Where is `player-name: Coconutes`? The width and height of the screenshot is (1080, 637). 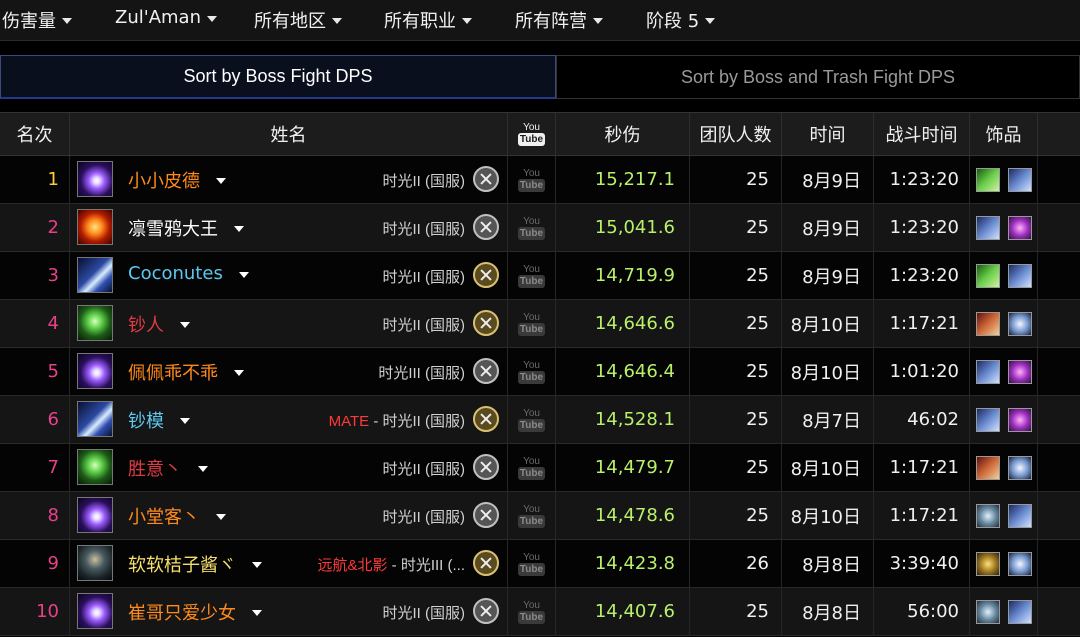 player-name: Coconutes is located at coordinates (175, 273).